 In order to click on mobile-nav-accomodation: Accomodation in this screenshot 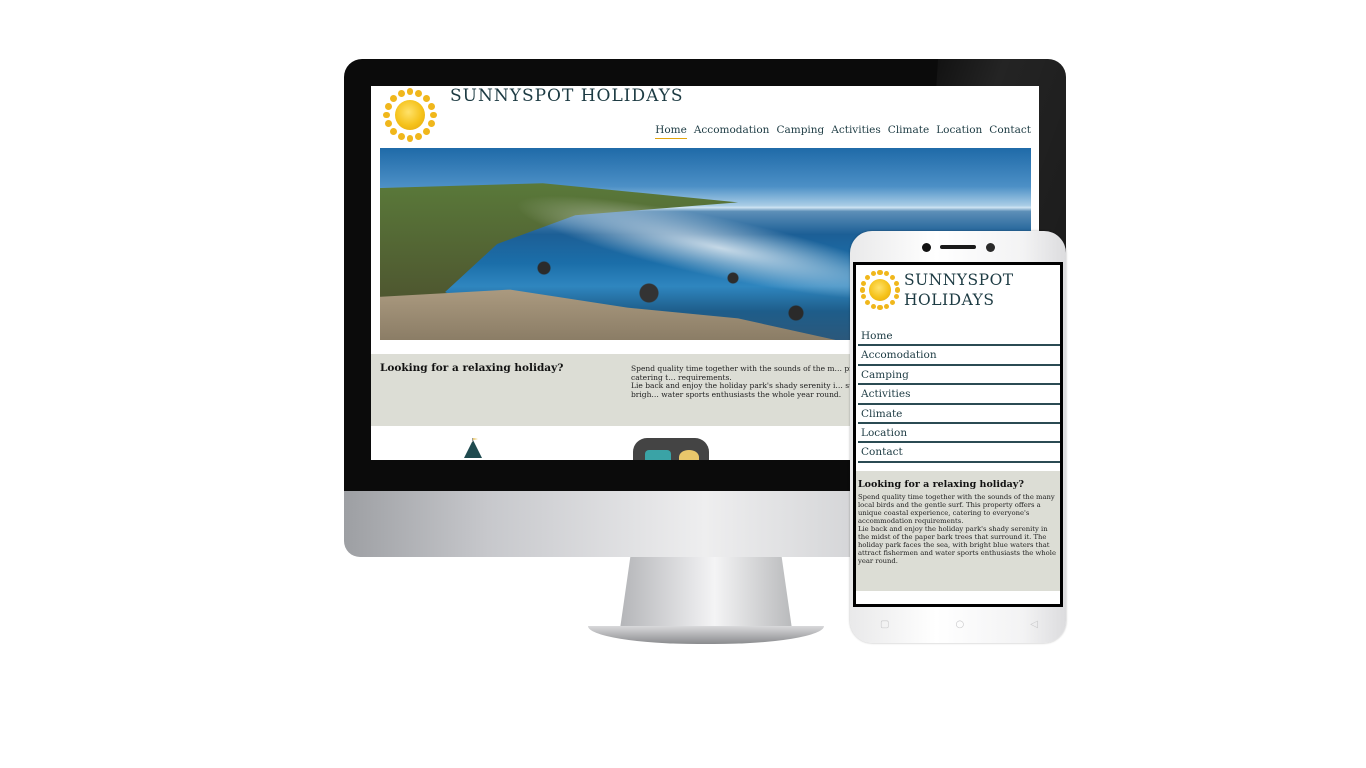, I will do `click(959, 356)`.